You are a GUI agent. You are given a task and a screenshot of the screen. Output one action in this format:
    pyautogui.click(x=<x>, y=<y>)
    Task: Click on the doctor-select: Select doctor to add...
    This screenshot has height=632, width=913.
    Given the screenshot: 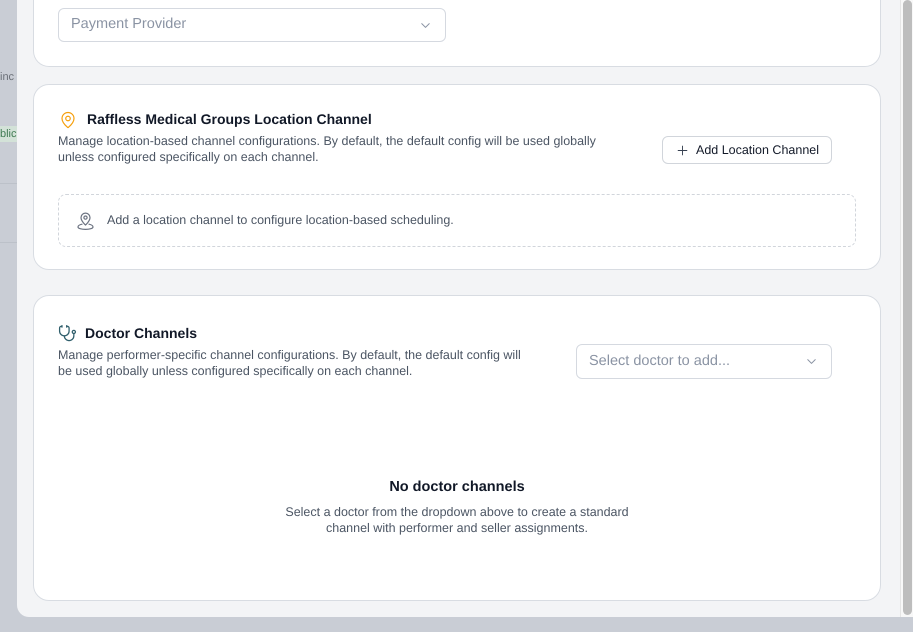 What is the action you would take?
    pyautogui.click(x=704, y=361)
    